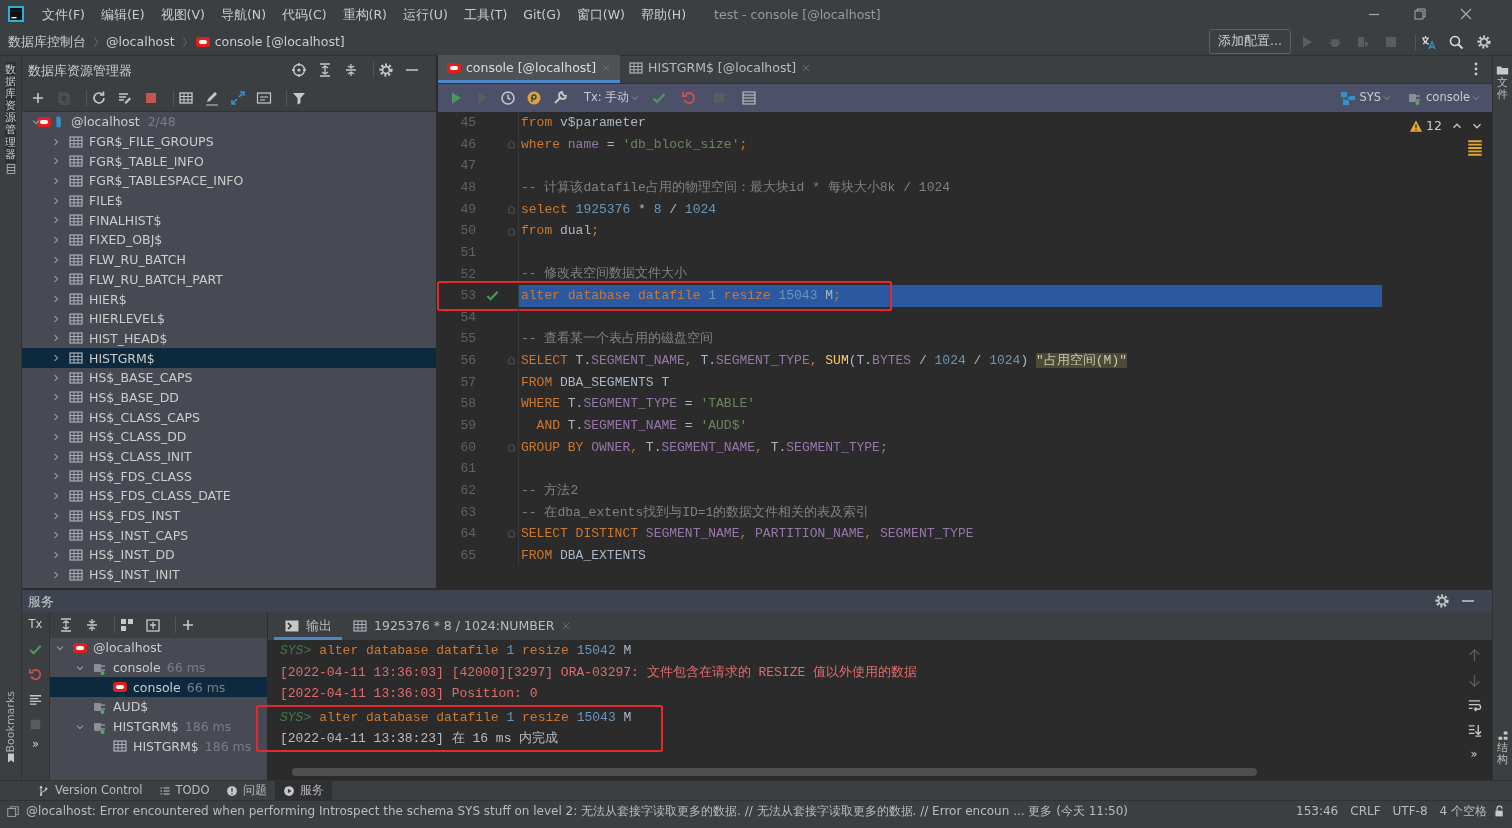 The height and width of the screenshot is (828, 1512). What do you see at coordinates (99, 97) in the screenshot?
I see `refresh-icon` at bounding box center [99, 97].